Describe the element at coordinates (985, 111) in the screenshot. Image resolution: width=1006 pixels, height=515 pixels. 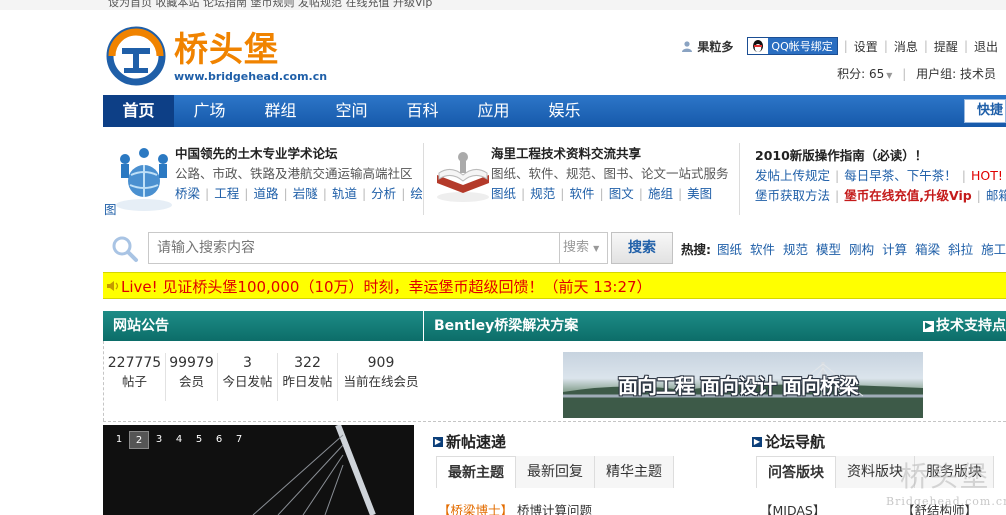
I see `quick-menu-button: 快捷` at that location.